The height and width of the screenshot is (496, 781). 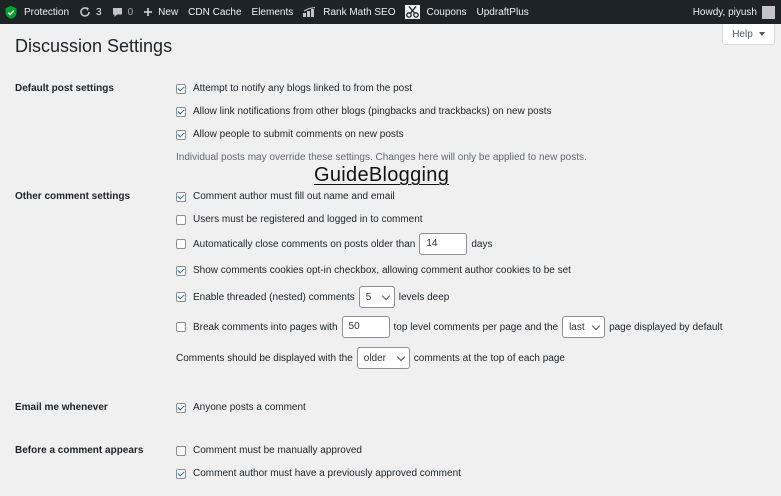 What do you see at coordinates (446, 12) in the screenshot?
I see `adminbar-coupons-label: Coupons` at bounding box center [446, 12].